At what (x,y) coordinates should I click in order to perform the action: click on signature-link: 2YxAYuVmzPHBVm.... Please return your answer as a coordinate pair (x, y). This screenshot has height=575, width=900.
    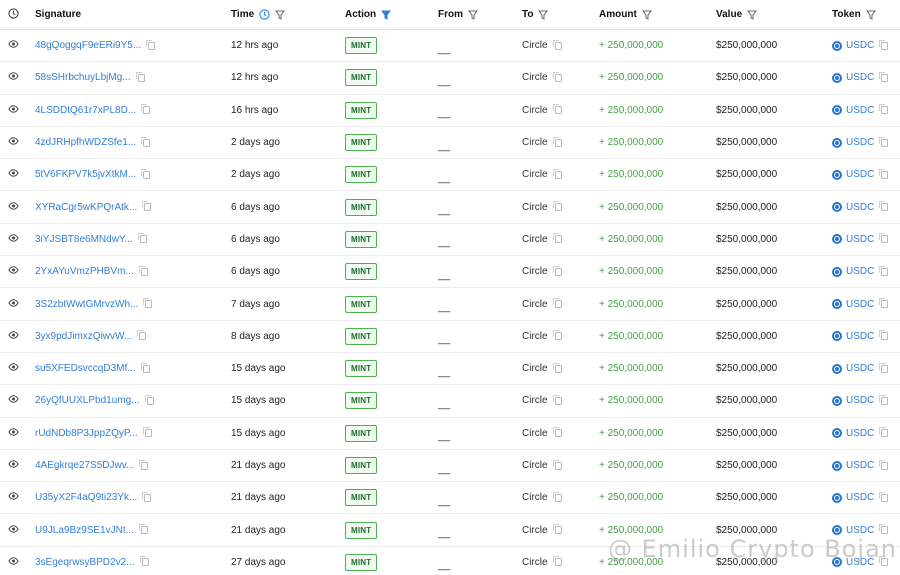
    Looking at the image, I should click on (84, 271).